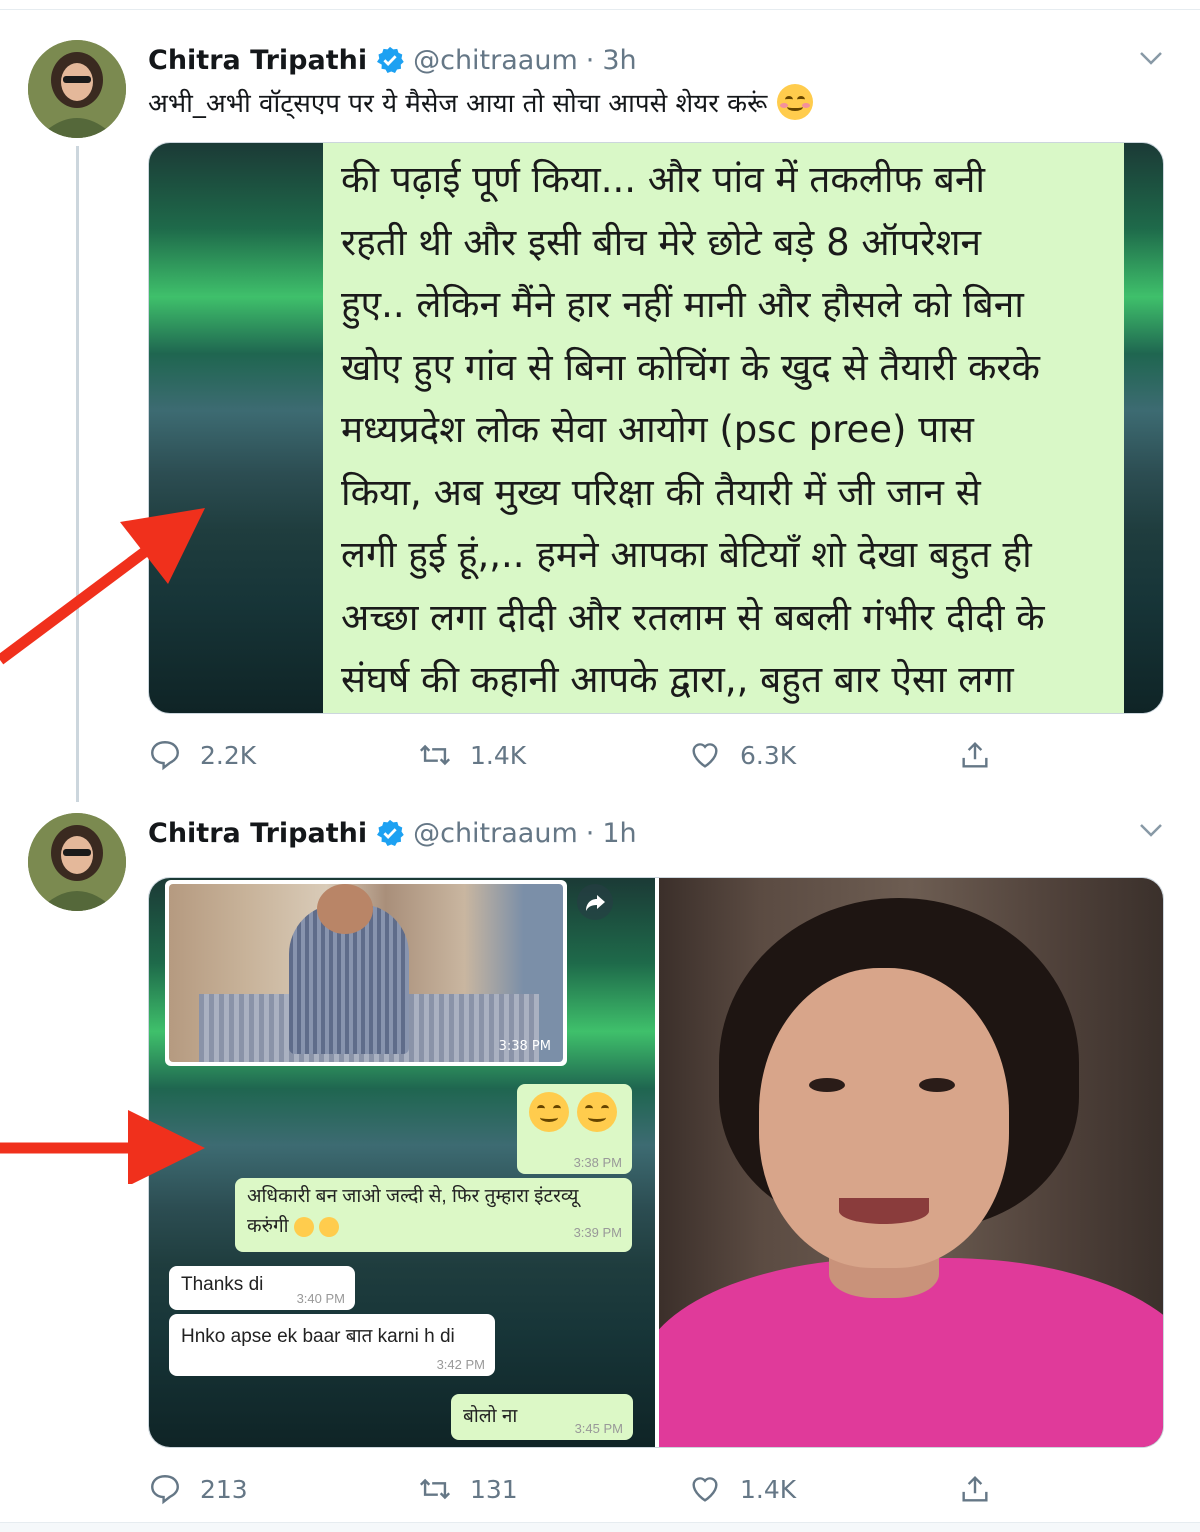 The width and height of the screenshot is (1200, 1532). I want to click on tweet-header: Chitra Tripathi @chitraaum · 3h, so click(392, 60).